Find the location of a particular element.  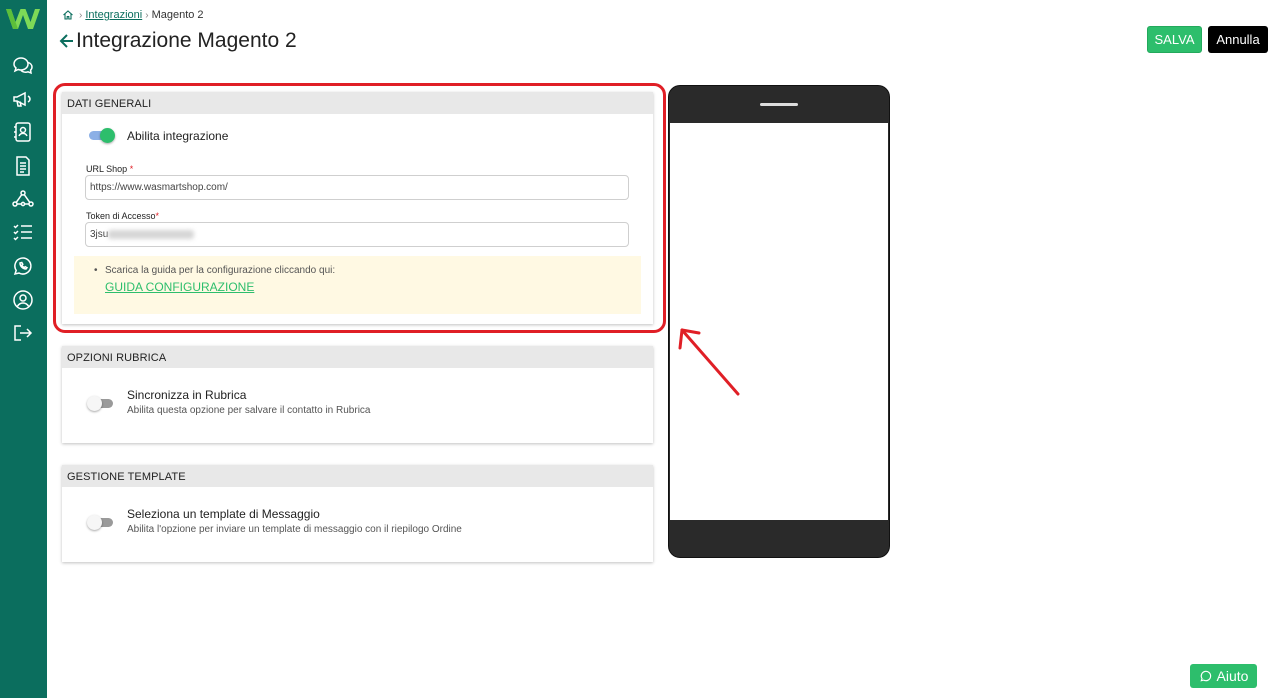

logout-icon is located at coordinates (23, 333).